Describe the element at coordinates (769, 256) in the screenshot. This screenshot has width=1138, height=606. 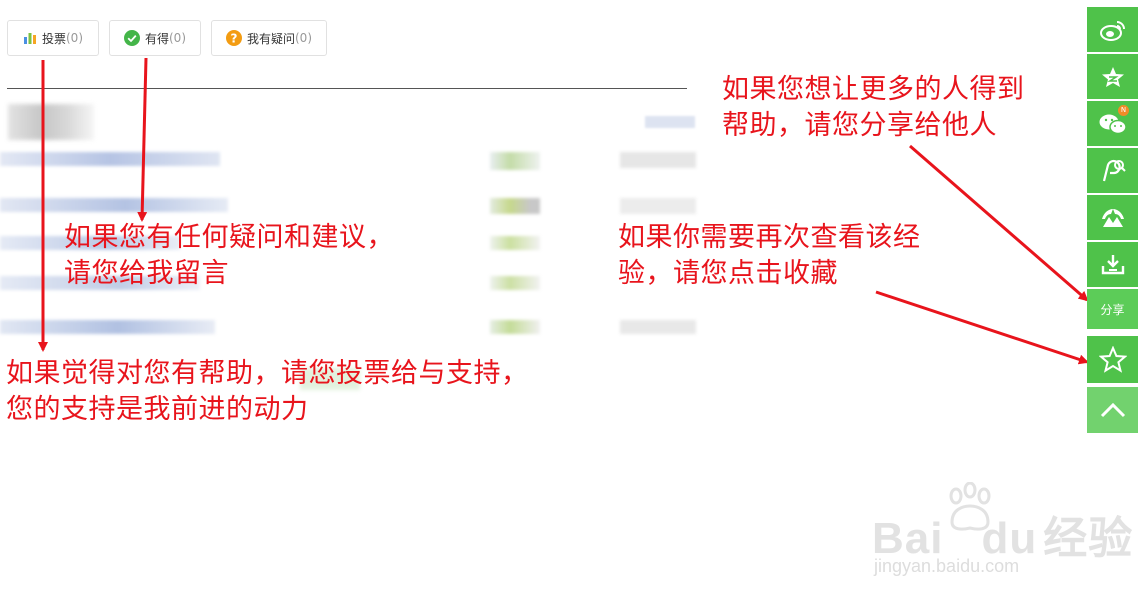
I see `favorite-annotation: 如果你需要再次查看该经 验，请您点击收藏` at that location.